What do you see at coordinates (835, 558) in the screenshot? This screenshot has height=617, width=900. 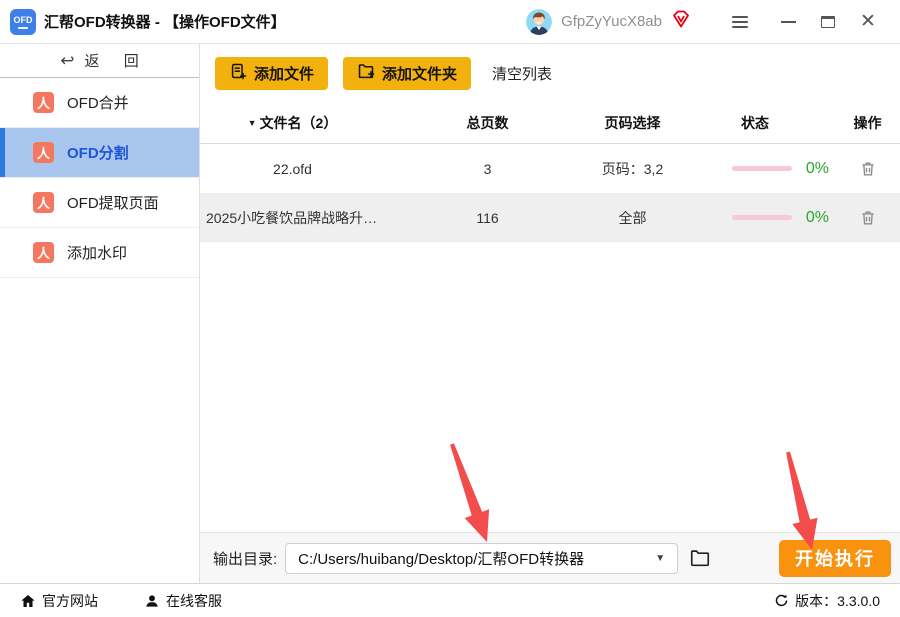 I see `start-execute-button: 开始执行` at bounding box center [835, 558].